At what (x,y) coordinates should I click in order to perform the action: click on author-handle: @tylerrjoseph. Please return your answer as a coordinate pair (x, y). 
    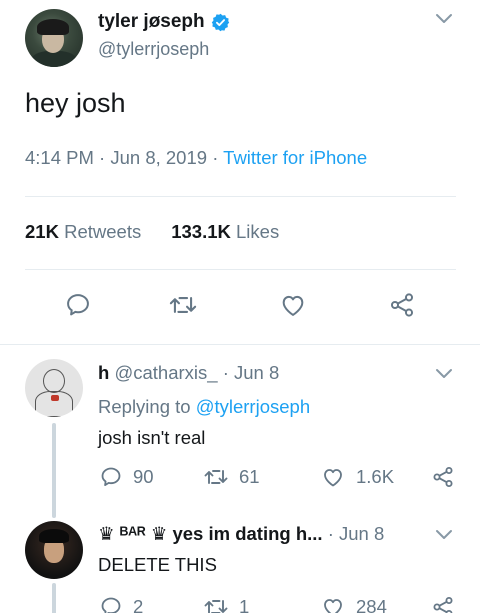
    Looking at the image, I should click on (153, 49).